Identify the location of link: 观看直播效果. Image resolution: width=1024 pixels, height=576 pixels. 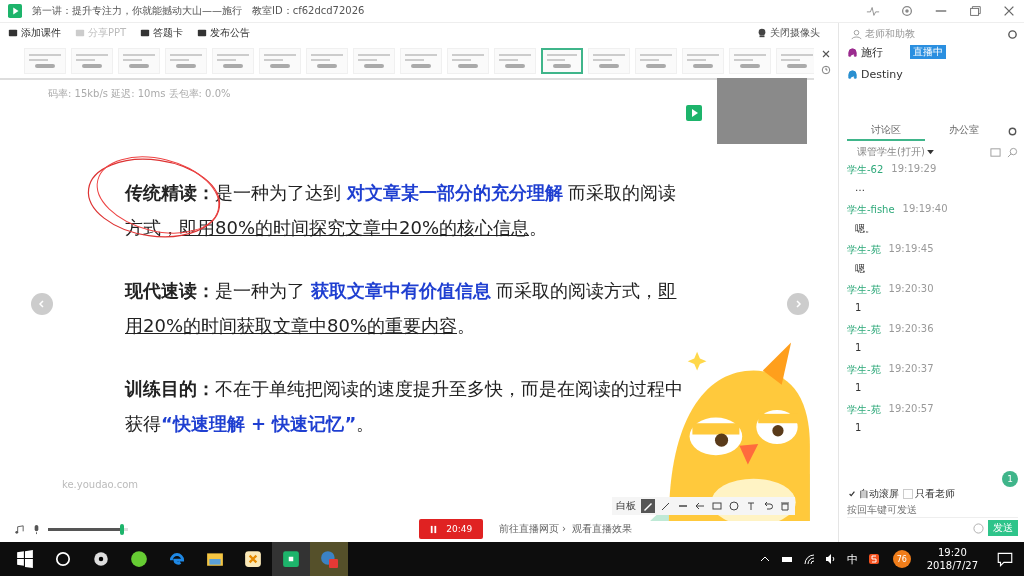
(602, 529).